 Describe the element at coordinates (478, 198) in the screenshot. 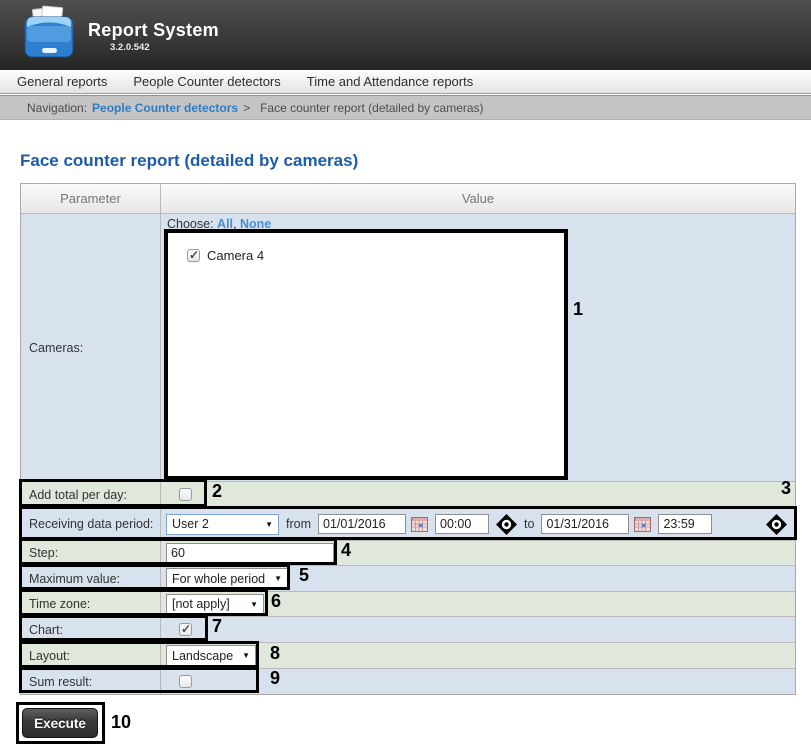

I see `column-header-value: Value` at that location.